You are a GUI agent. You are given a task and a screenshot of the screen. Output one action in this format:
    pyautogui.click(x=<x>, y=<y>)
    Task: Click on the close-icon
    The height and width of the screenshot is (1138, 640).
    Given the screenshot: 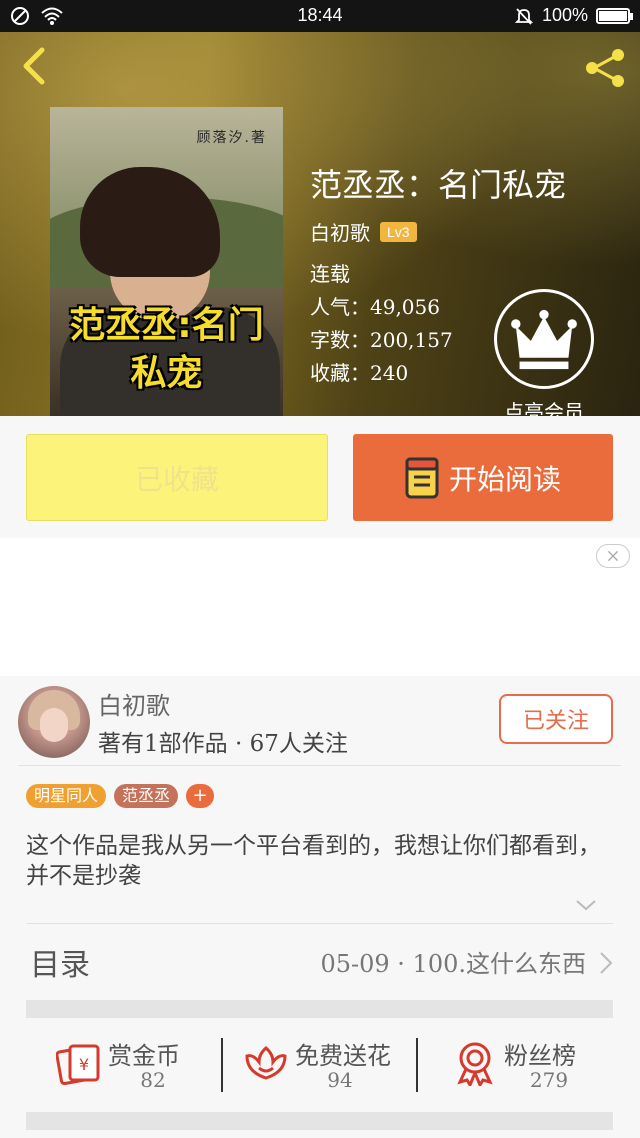 What is the action you would take?
    pyautogui.click(x=613, y=556)
    